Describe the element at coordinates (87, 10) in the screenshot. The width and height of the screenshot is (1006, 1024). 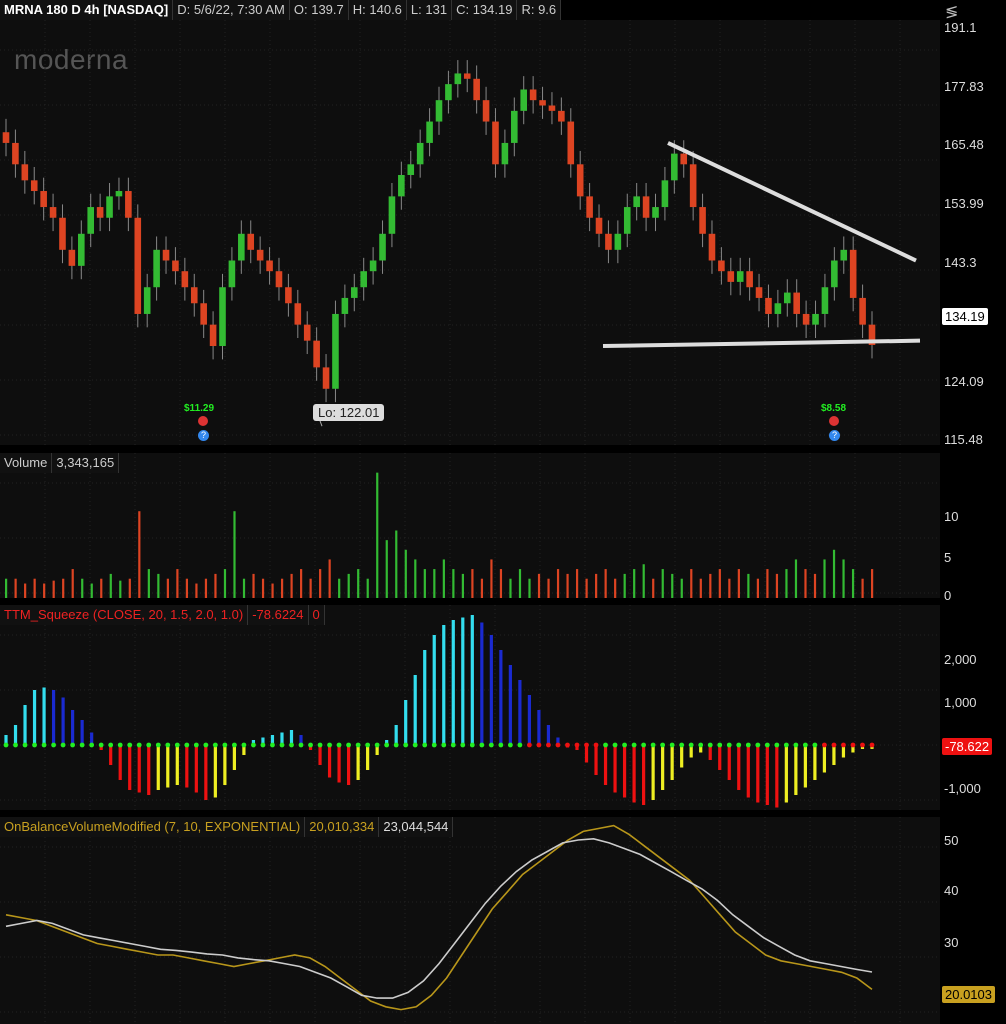
I see `symbol-label: MRNA 180 D 4h [NASDAQ]` at that location.